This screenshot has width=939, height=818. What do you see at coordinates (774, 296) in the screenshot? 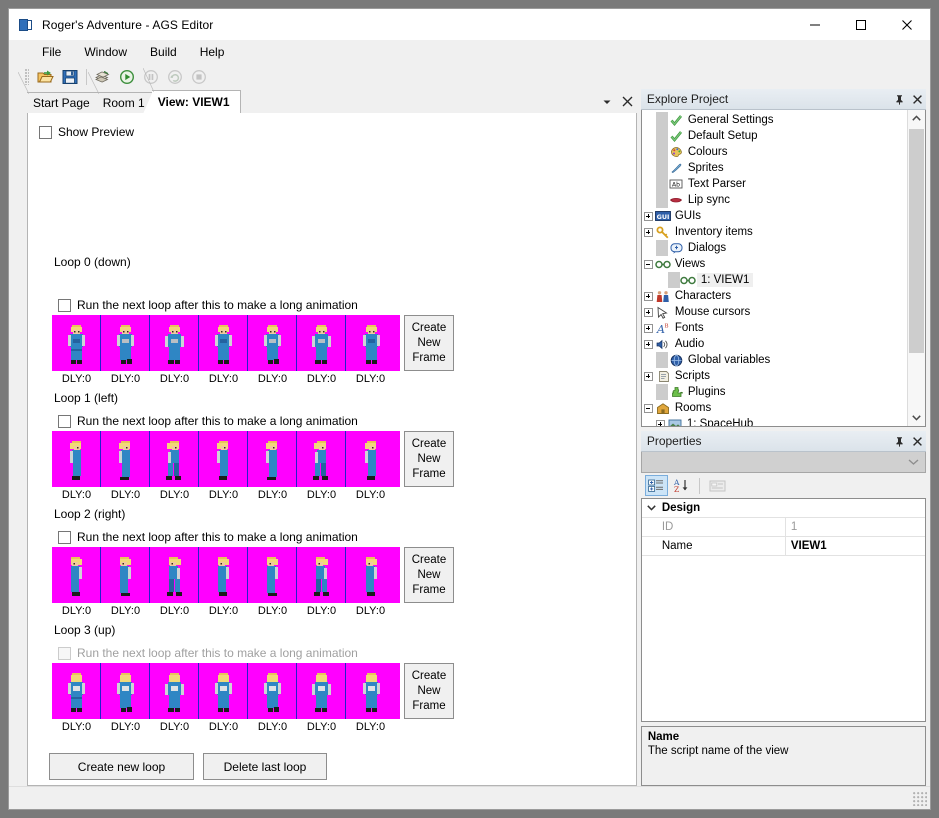
I see `tree-item-characters: Characters` at bounding box center [774, 296].